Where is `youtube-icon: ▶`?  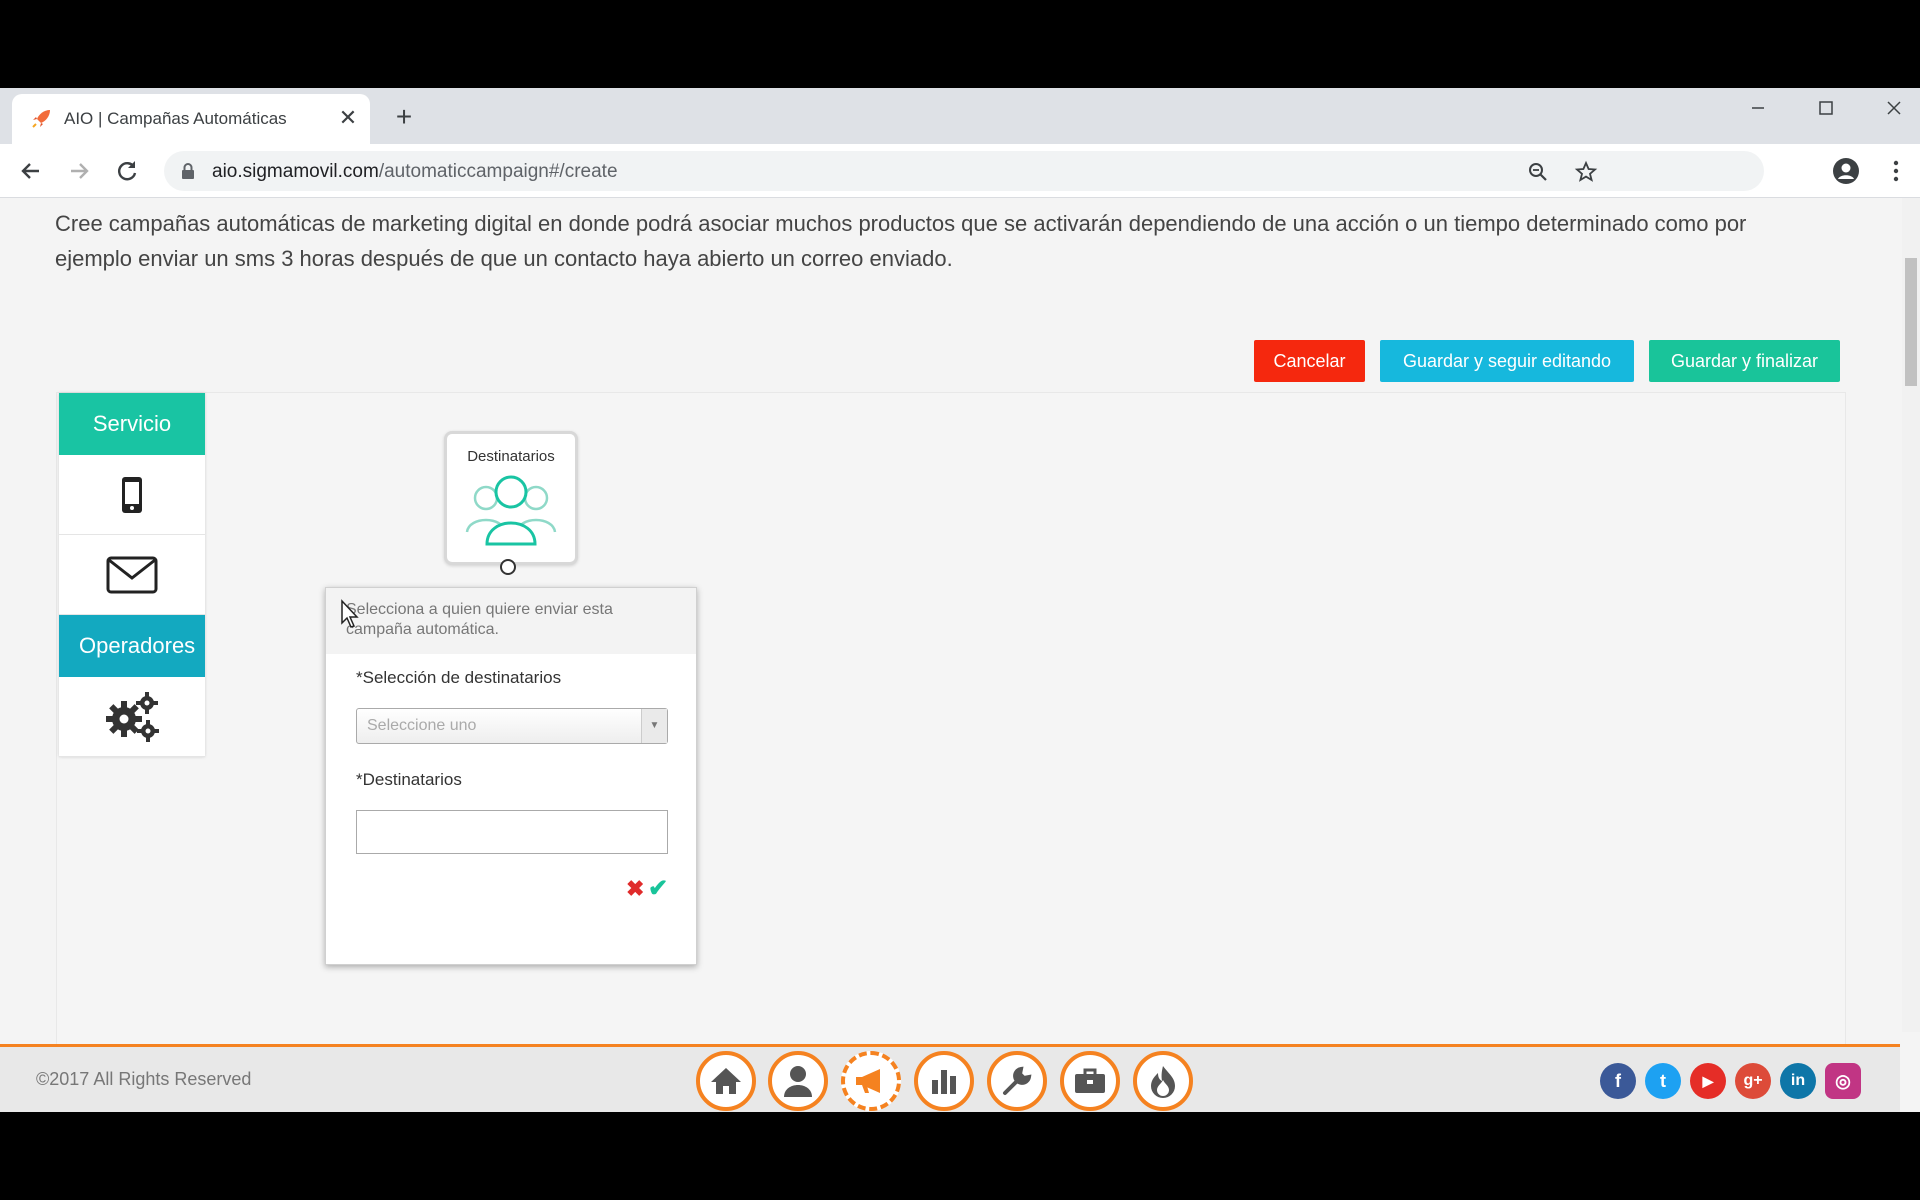 youtube-icon: ▶ is located at coordinates (1708, 1081).